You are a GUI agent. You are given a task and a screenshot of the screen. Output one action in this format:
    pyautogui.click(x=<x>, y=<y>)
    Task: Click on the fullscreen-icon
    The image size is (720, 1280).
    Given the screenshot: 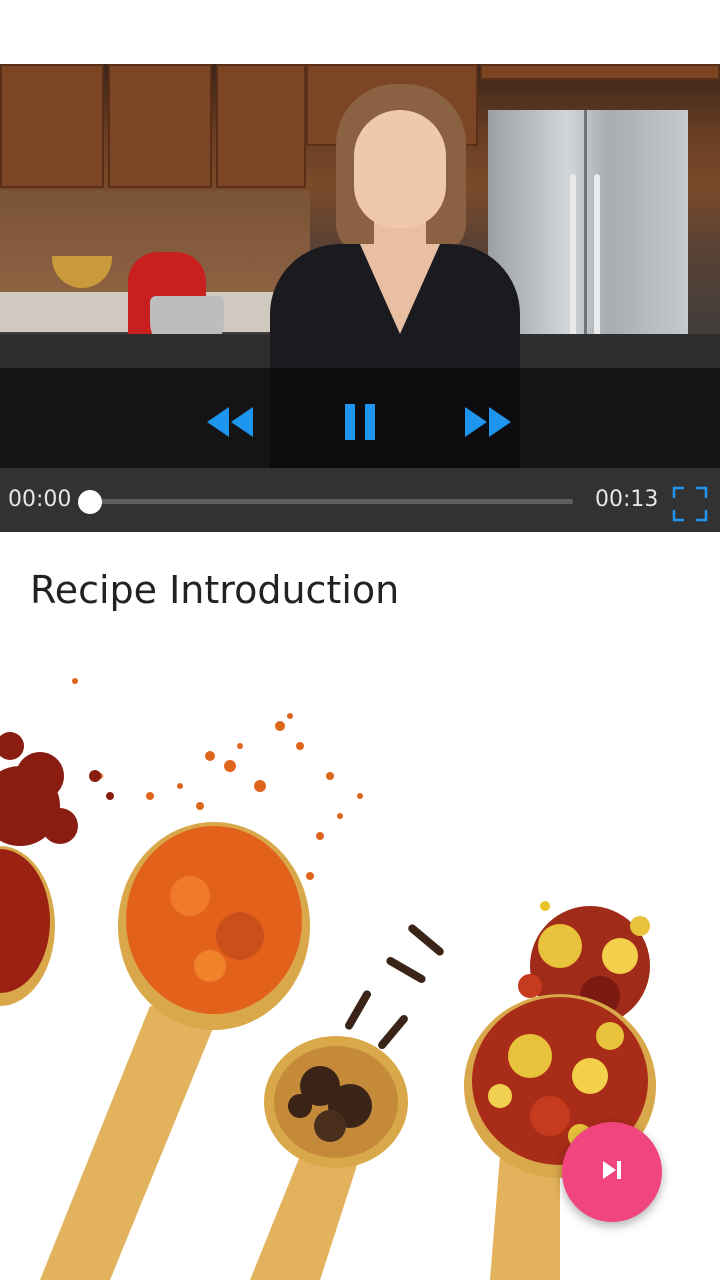 What is the action you would take?
    pyautogui.click(x=690, y=504)
    